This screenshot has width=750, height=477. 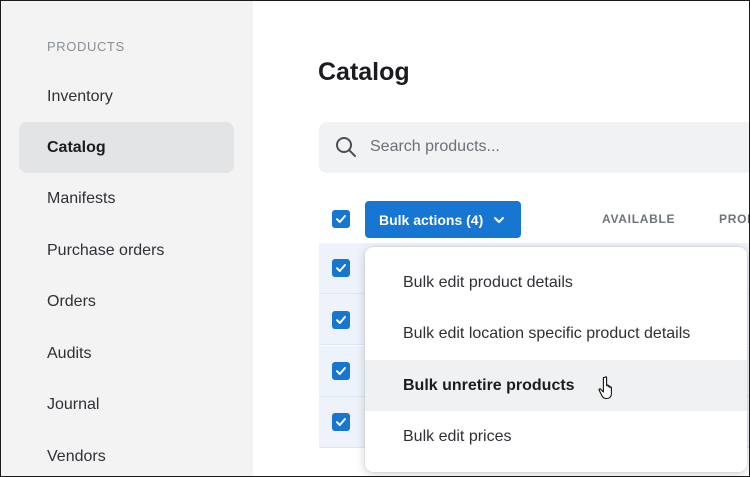 I want to click on hand-cursor-icon, so click(x=605, y=388).